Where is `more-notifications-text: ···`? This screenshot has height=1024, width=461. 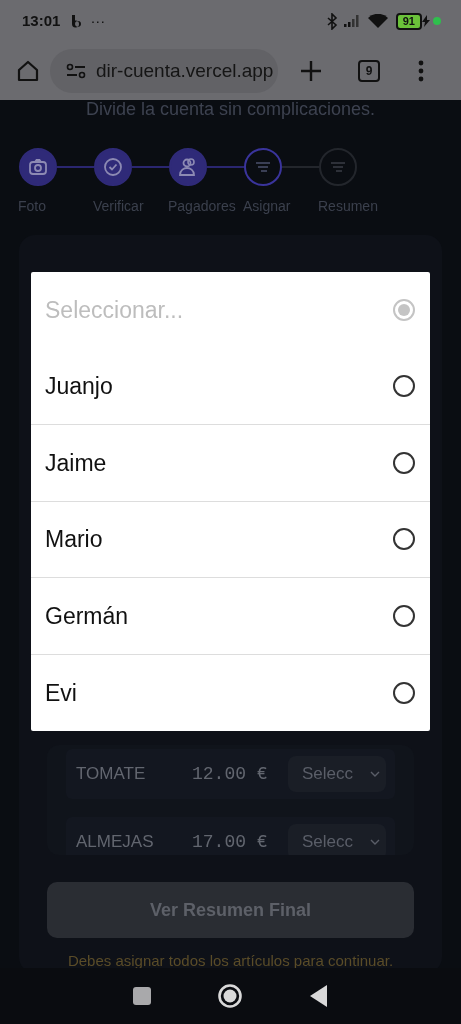
more-notifications-text: ··· is located at coordinates (98, 20).